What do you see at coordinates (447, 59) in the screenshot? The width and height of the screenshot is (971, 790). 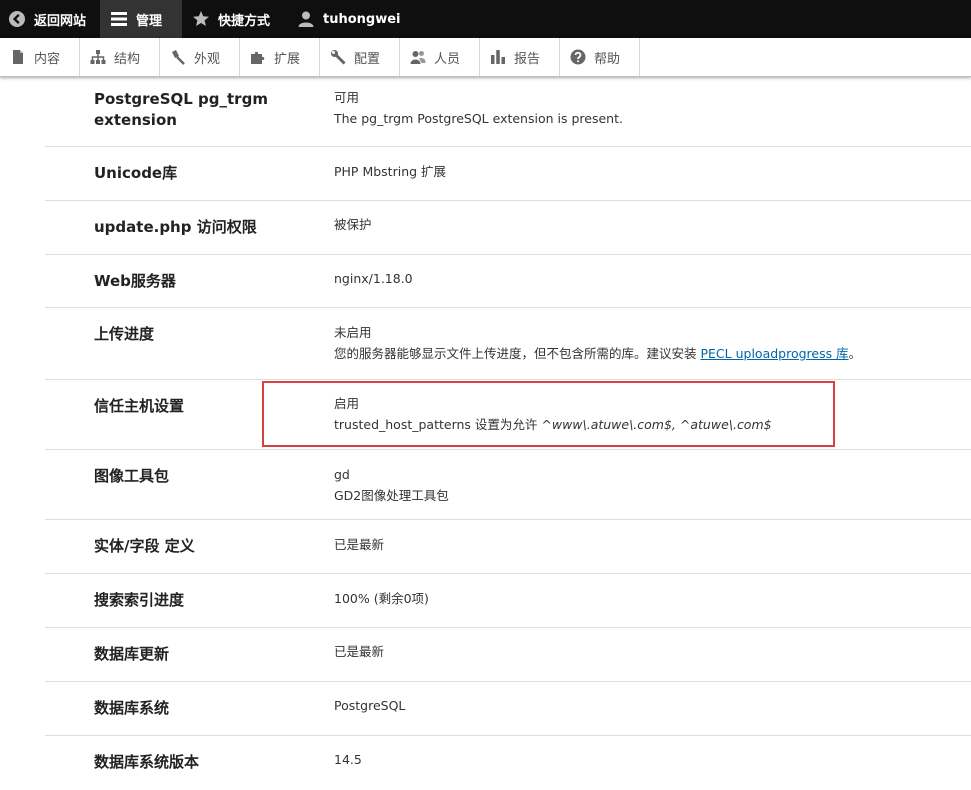 I see `tray-item-label: 人员` at bounding box center [447, 59].